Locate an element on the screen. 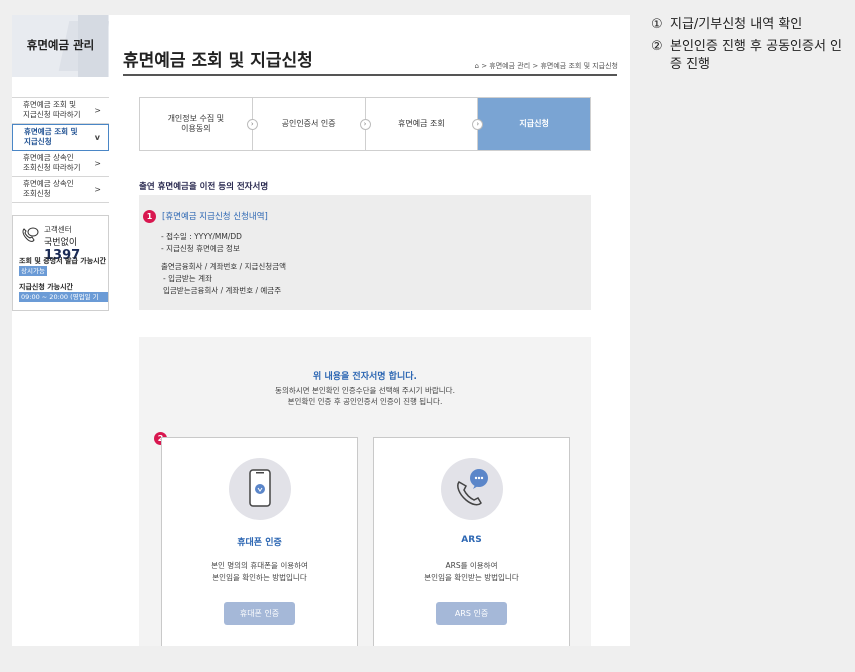  ars-auth-desc: ARS를 이용하여 is located at coordinates (471, 565).